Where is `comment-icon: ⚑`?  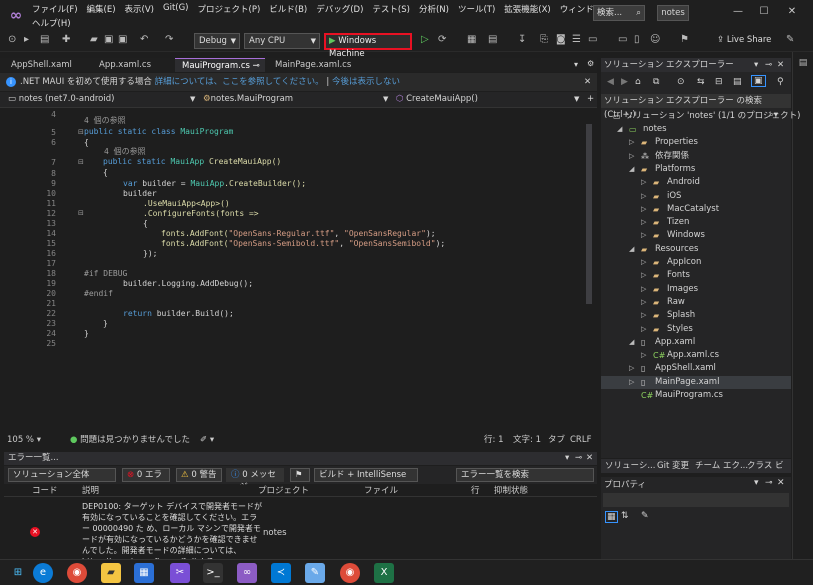 comment-icon: ⚑ is located at coordinates (684, 39).